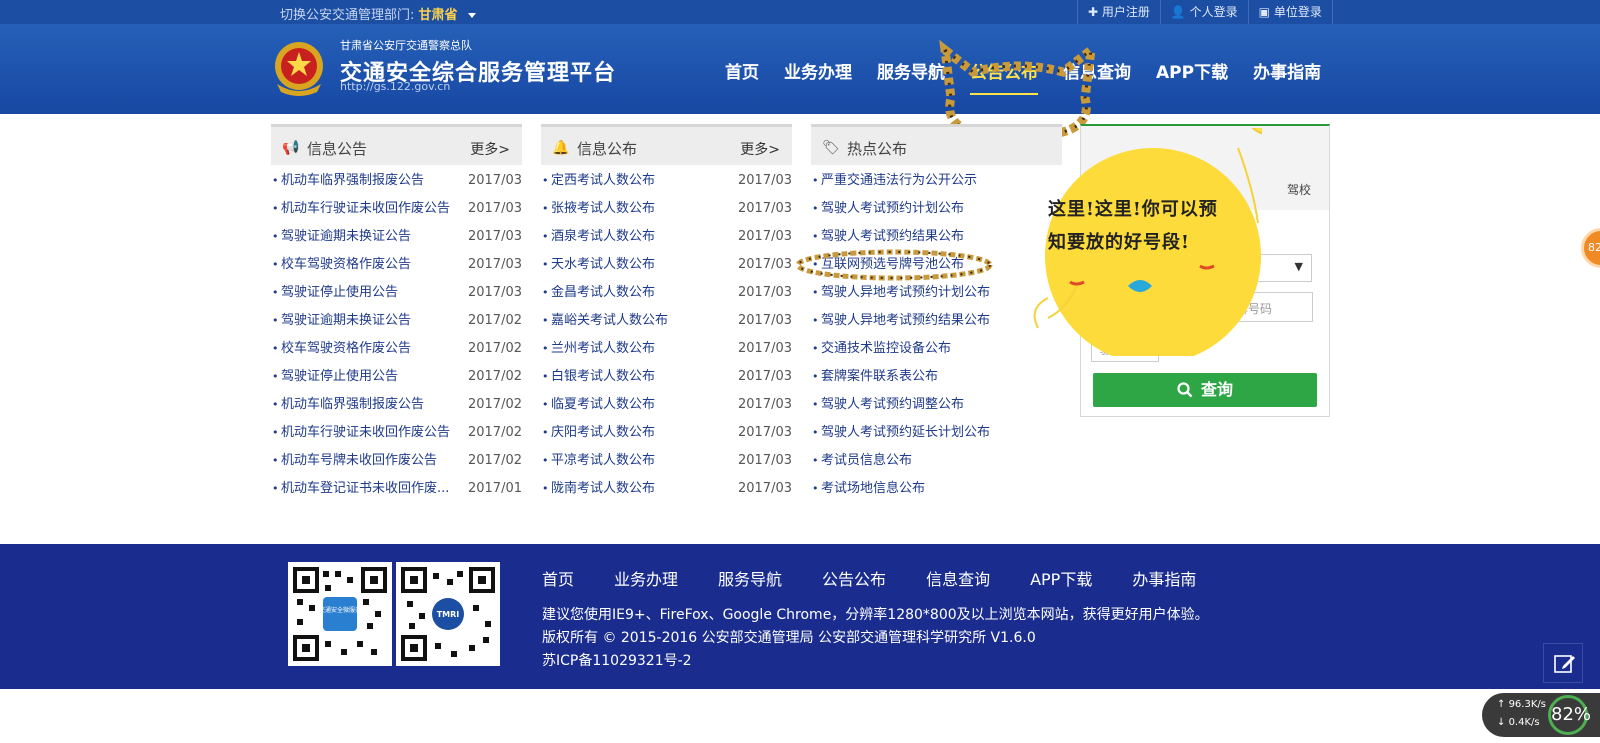 This screenshot has height=743, width=1600. What do you see at coordinates (396, 237) in the screenshot?
I see `list-item: • 驾驶证逾期未换证公告 2017/03` at bounding box center [396, 237].